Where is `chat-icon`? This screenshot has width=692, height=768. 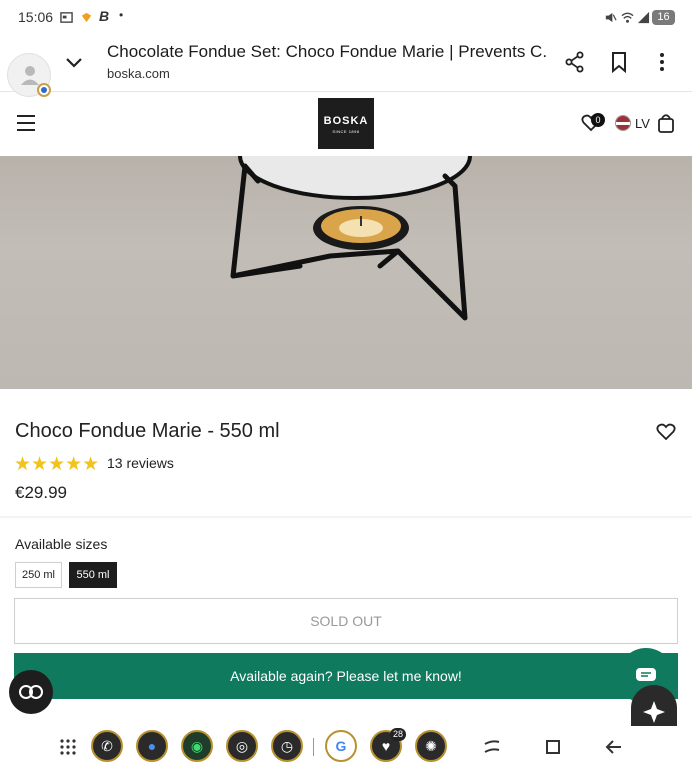
chat-icon is located at coordinates (646, 674).